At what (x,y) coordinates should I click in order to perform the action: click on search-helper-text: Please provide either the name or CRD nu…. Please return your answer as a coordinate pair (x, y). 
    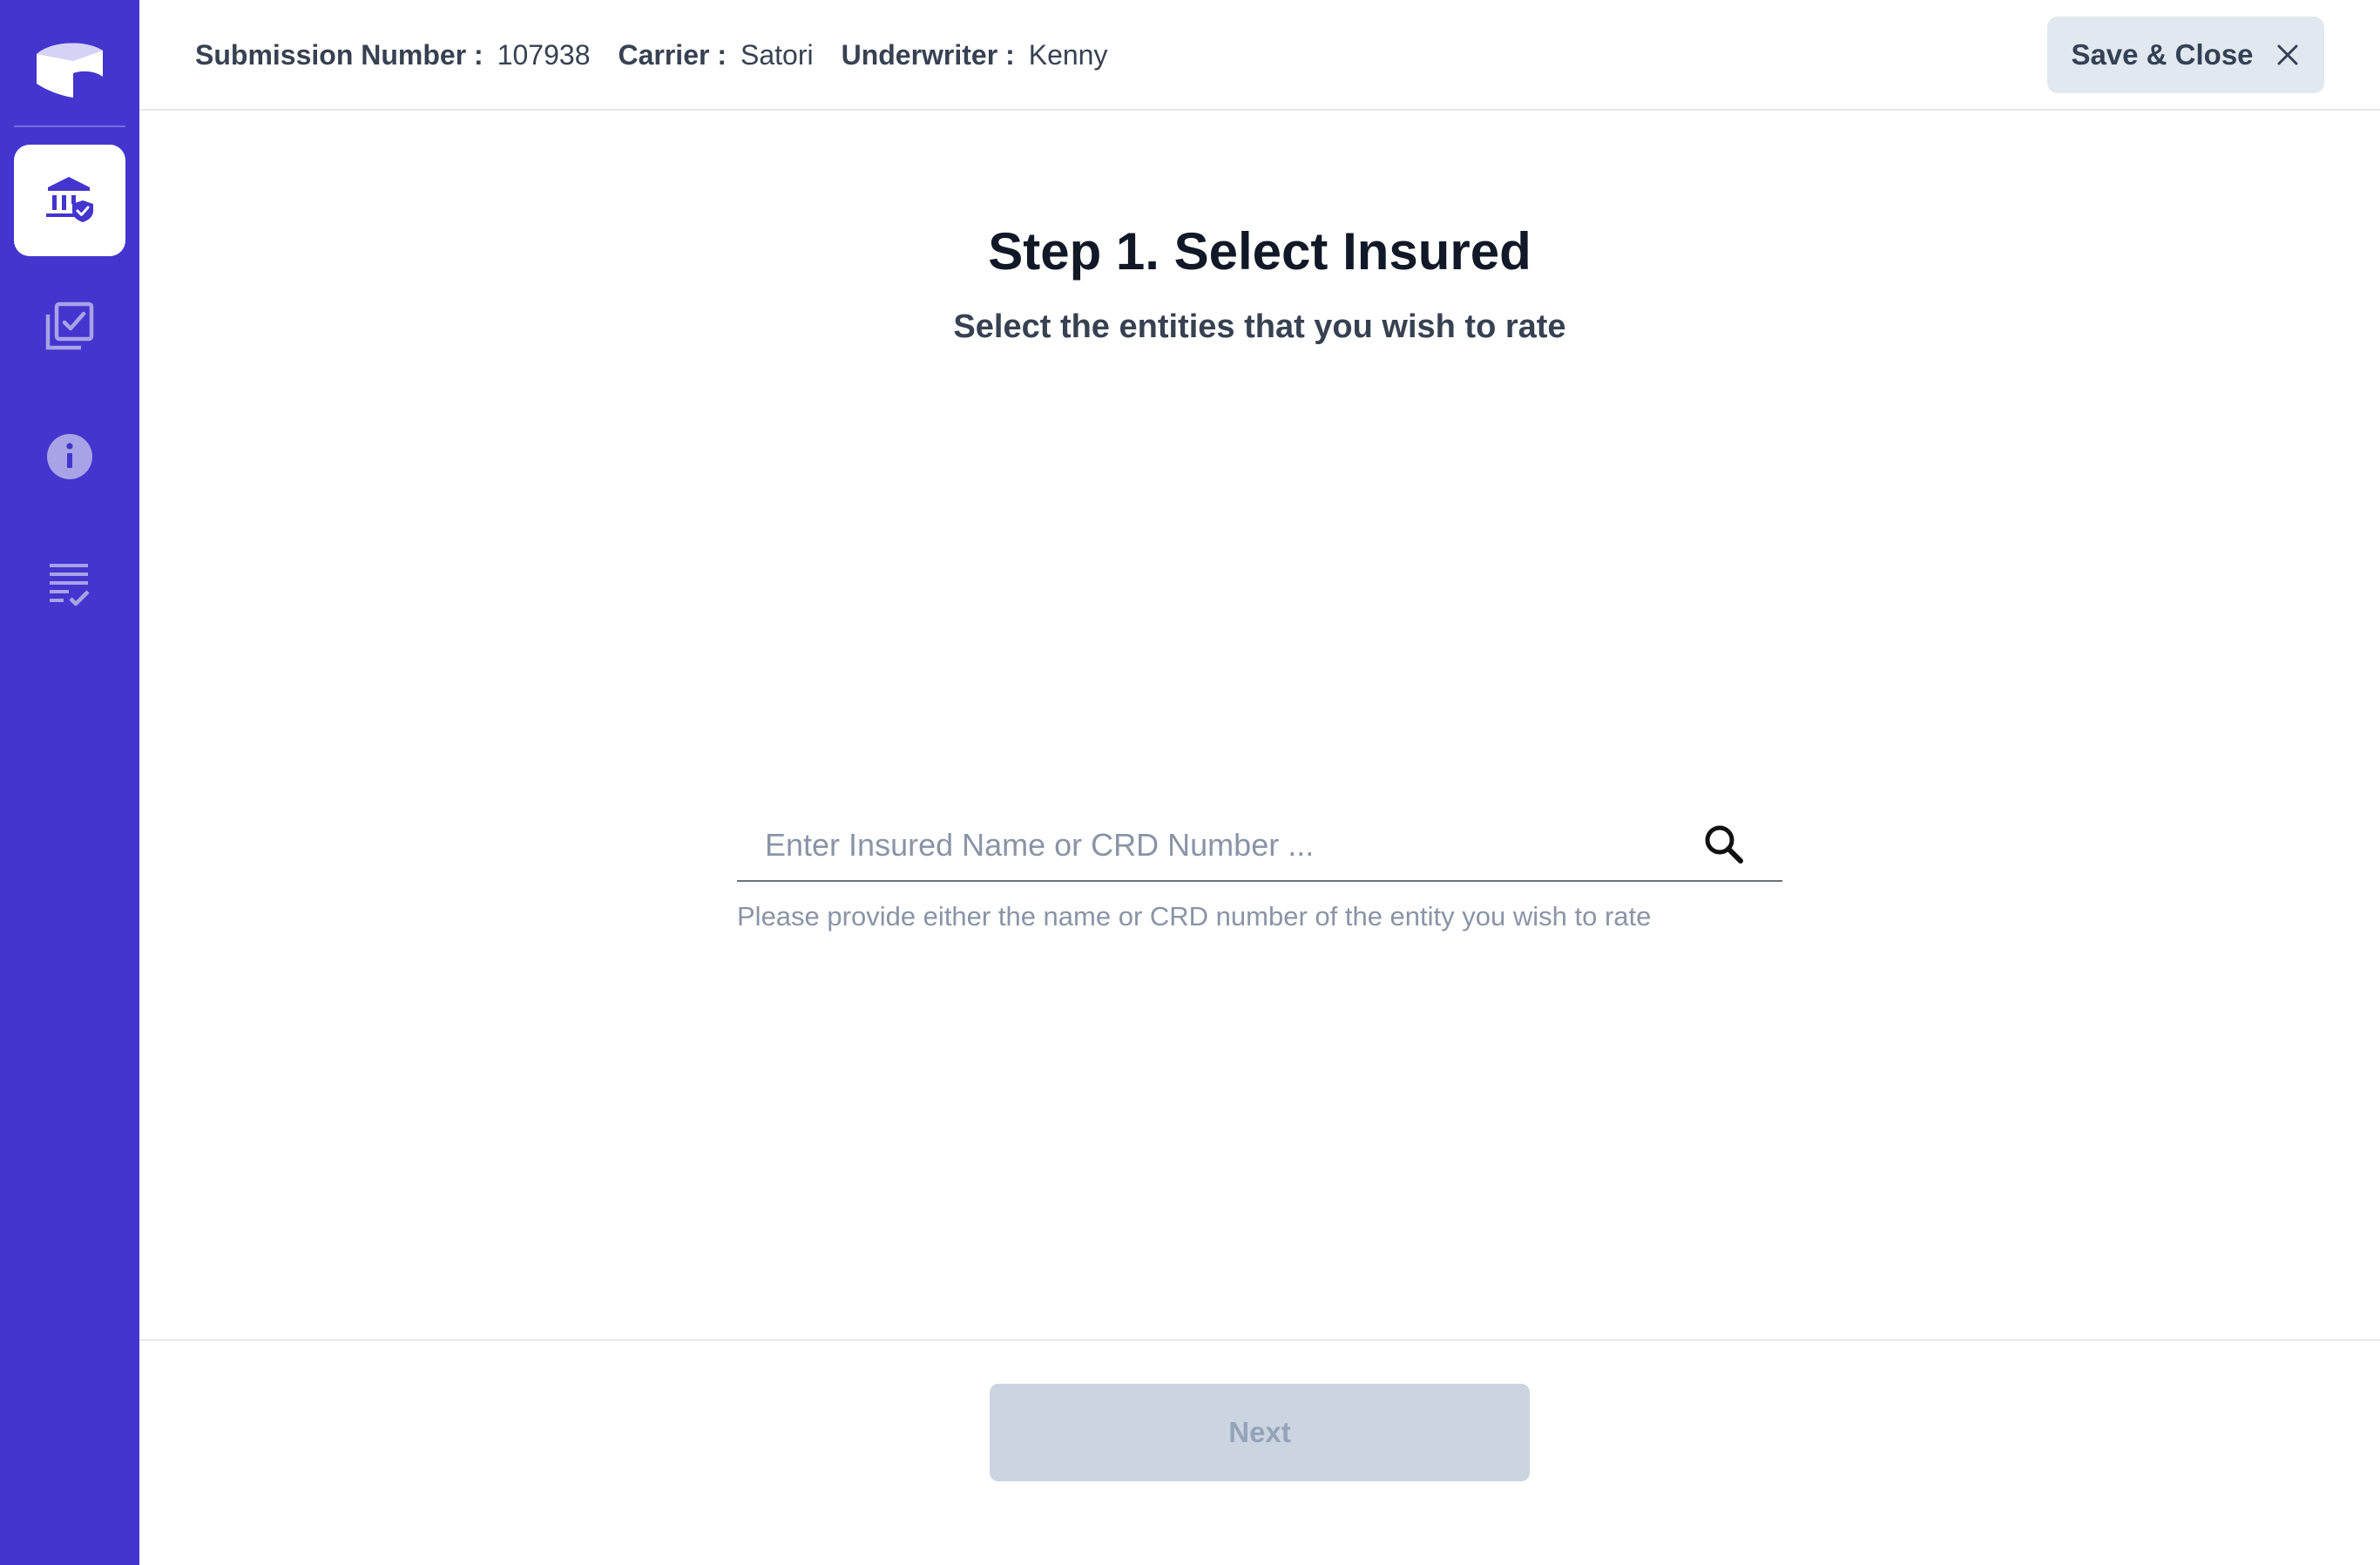
    Looking at the image, I should click on (1194, 916).